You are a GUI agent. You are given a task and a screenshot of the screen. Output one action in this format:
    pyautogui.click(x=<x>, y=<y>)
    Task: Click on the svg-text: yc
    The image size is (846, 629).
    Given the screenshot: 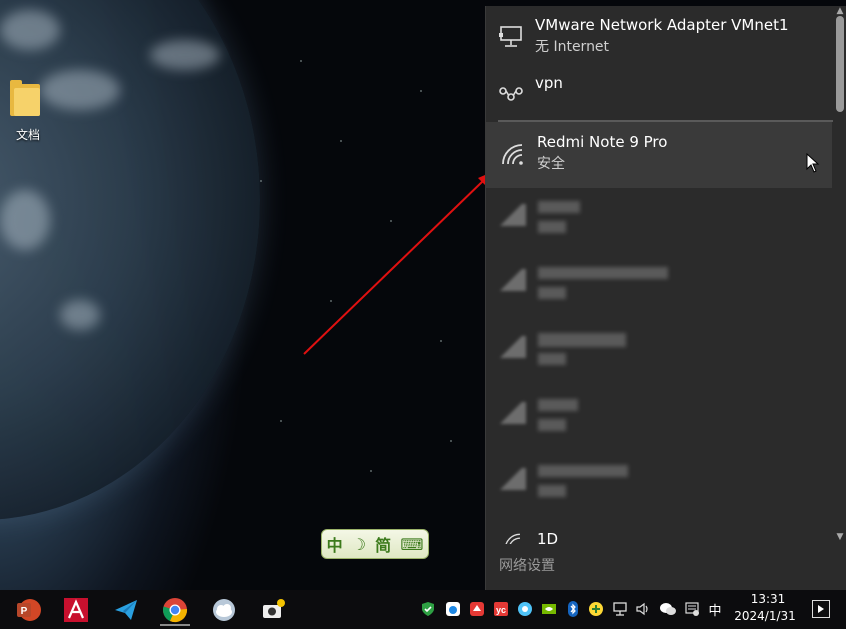 What is the action you would take?
    pyautogui.click(x=501, y=610)
    